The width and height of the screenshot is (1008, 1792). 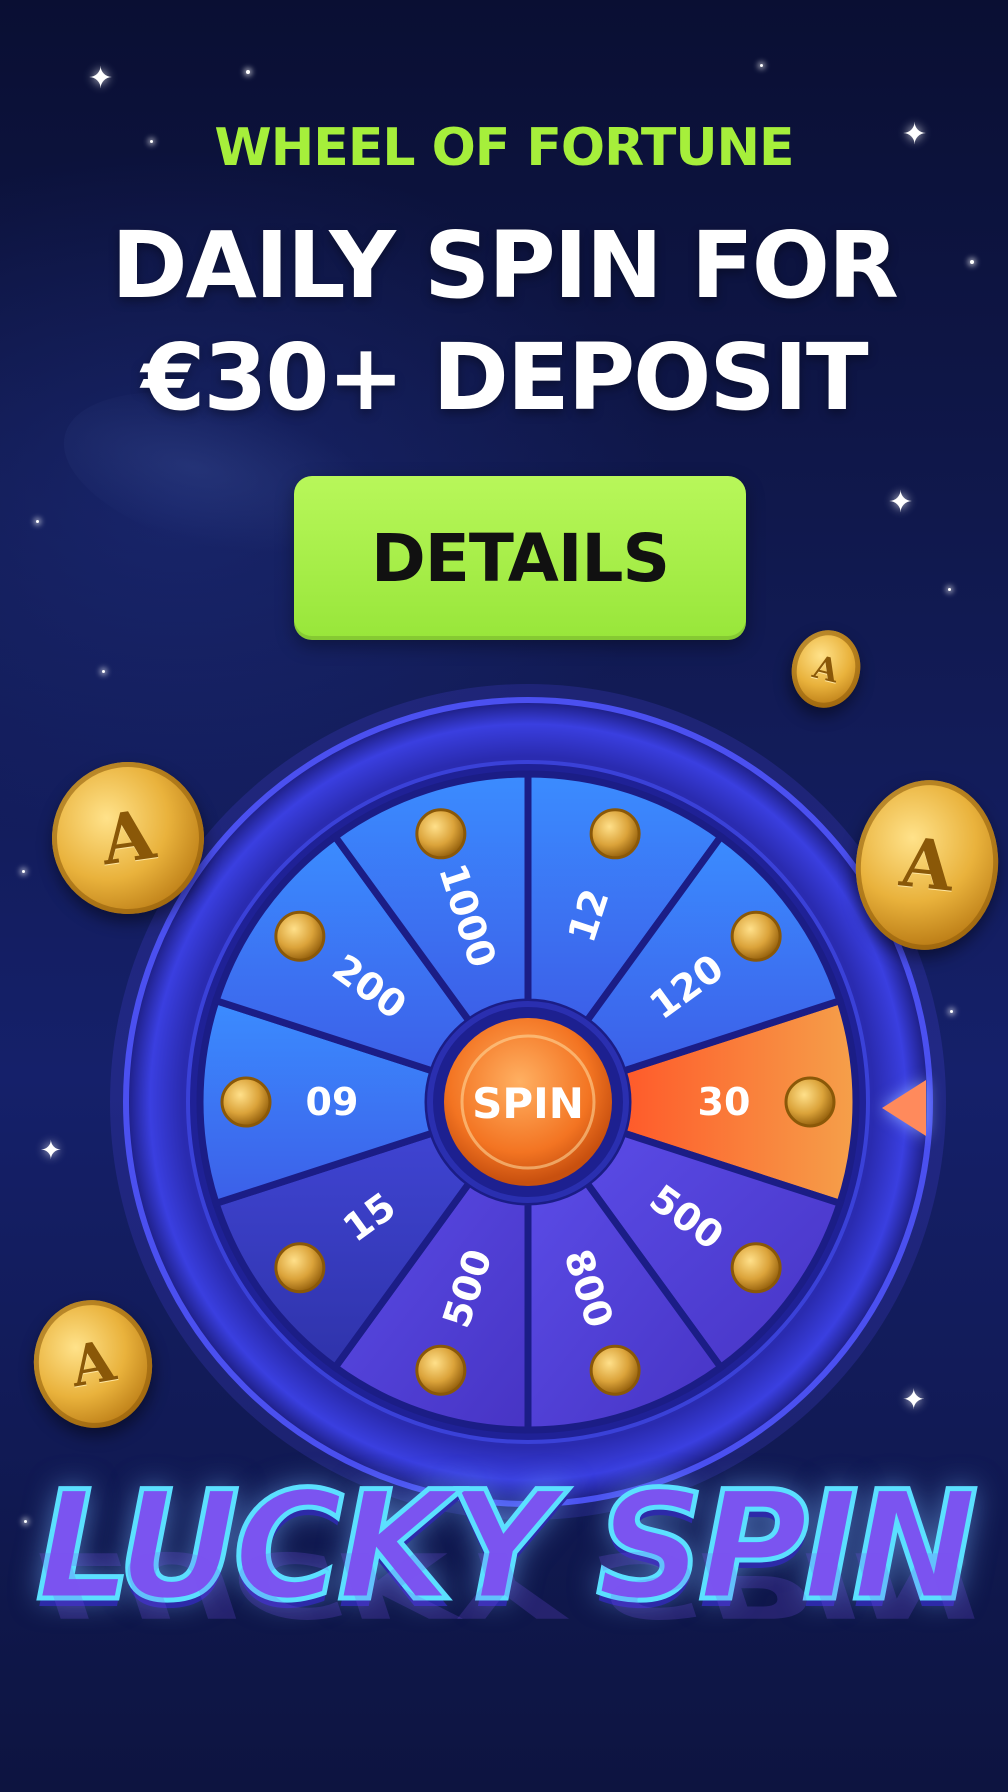 I want to click on spin-label: SPIN, so click(x=528, y=1103).